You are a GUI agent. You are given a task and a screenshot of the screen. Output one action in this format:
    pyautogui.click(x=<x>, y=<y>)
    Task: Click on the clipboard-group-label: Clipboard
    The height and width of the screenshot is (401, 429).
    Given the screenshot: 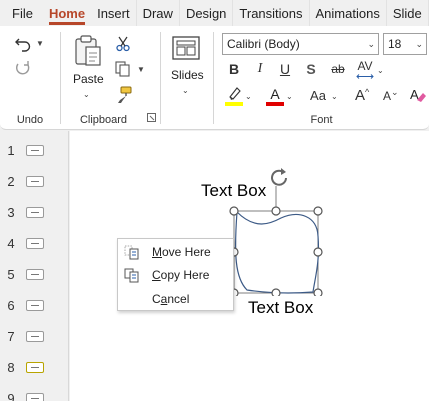 What is the action you would take?
    pyautogui.click(x=103, y=120)
    